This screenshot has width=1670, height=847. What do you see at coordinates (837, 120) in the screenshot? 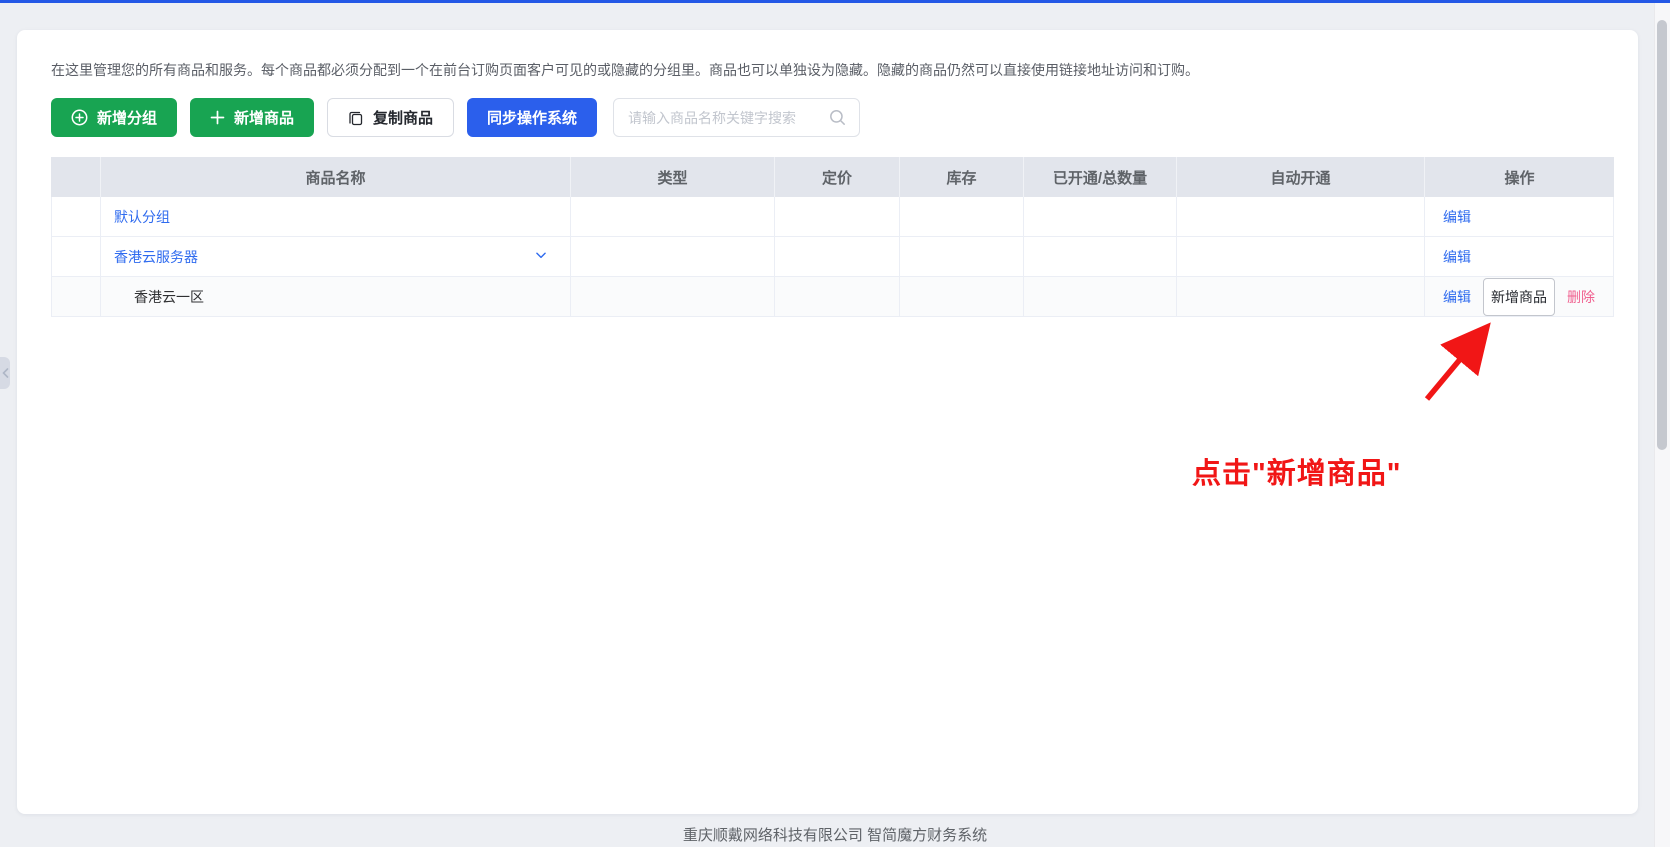
I see `search-icon` at bounding box center [837, 120].